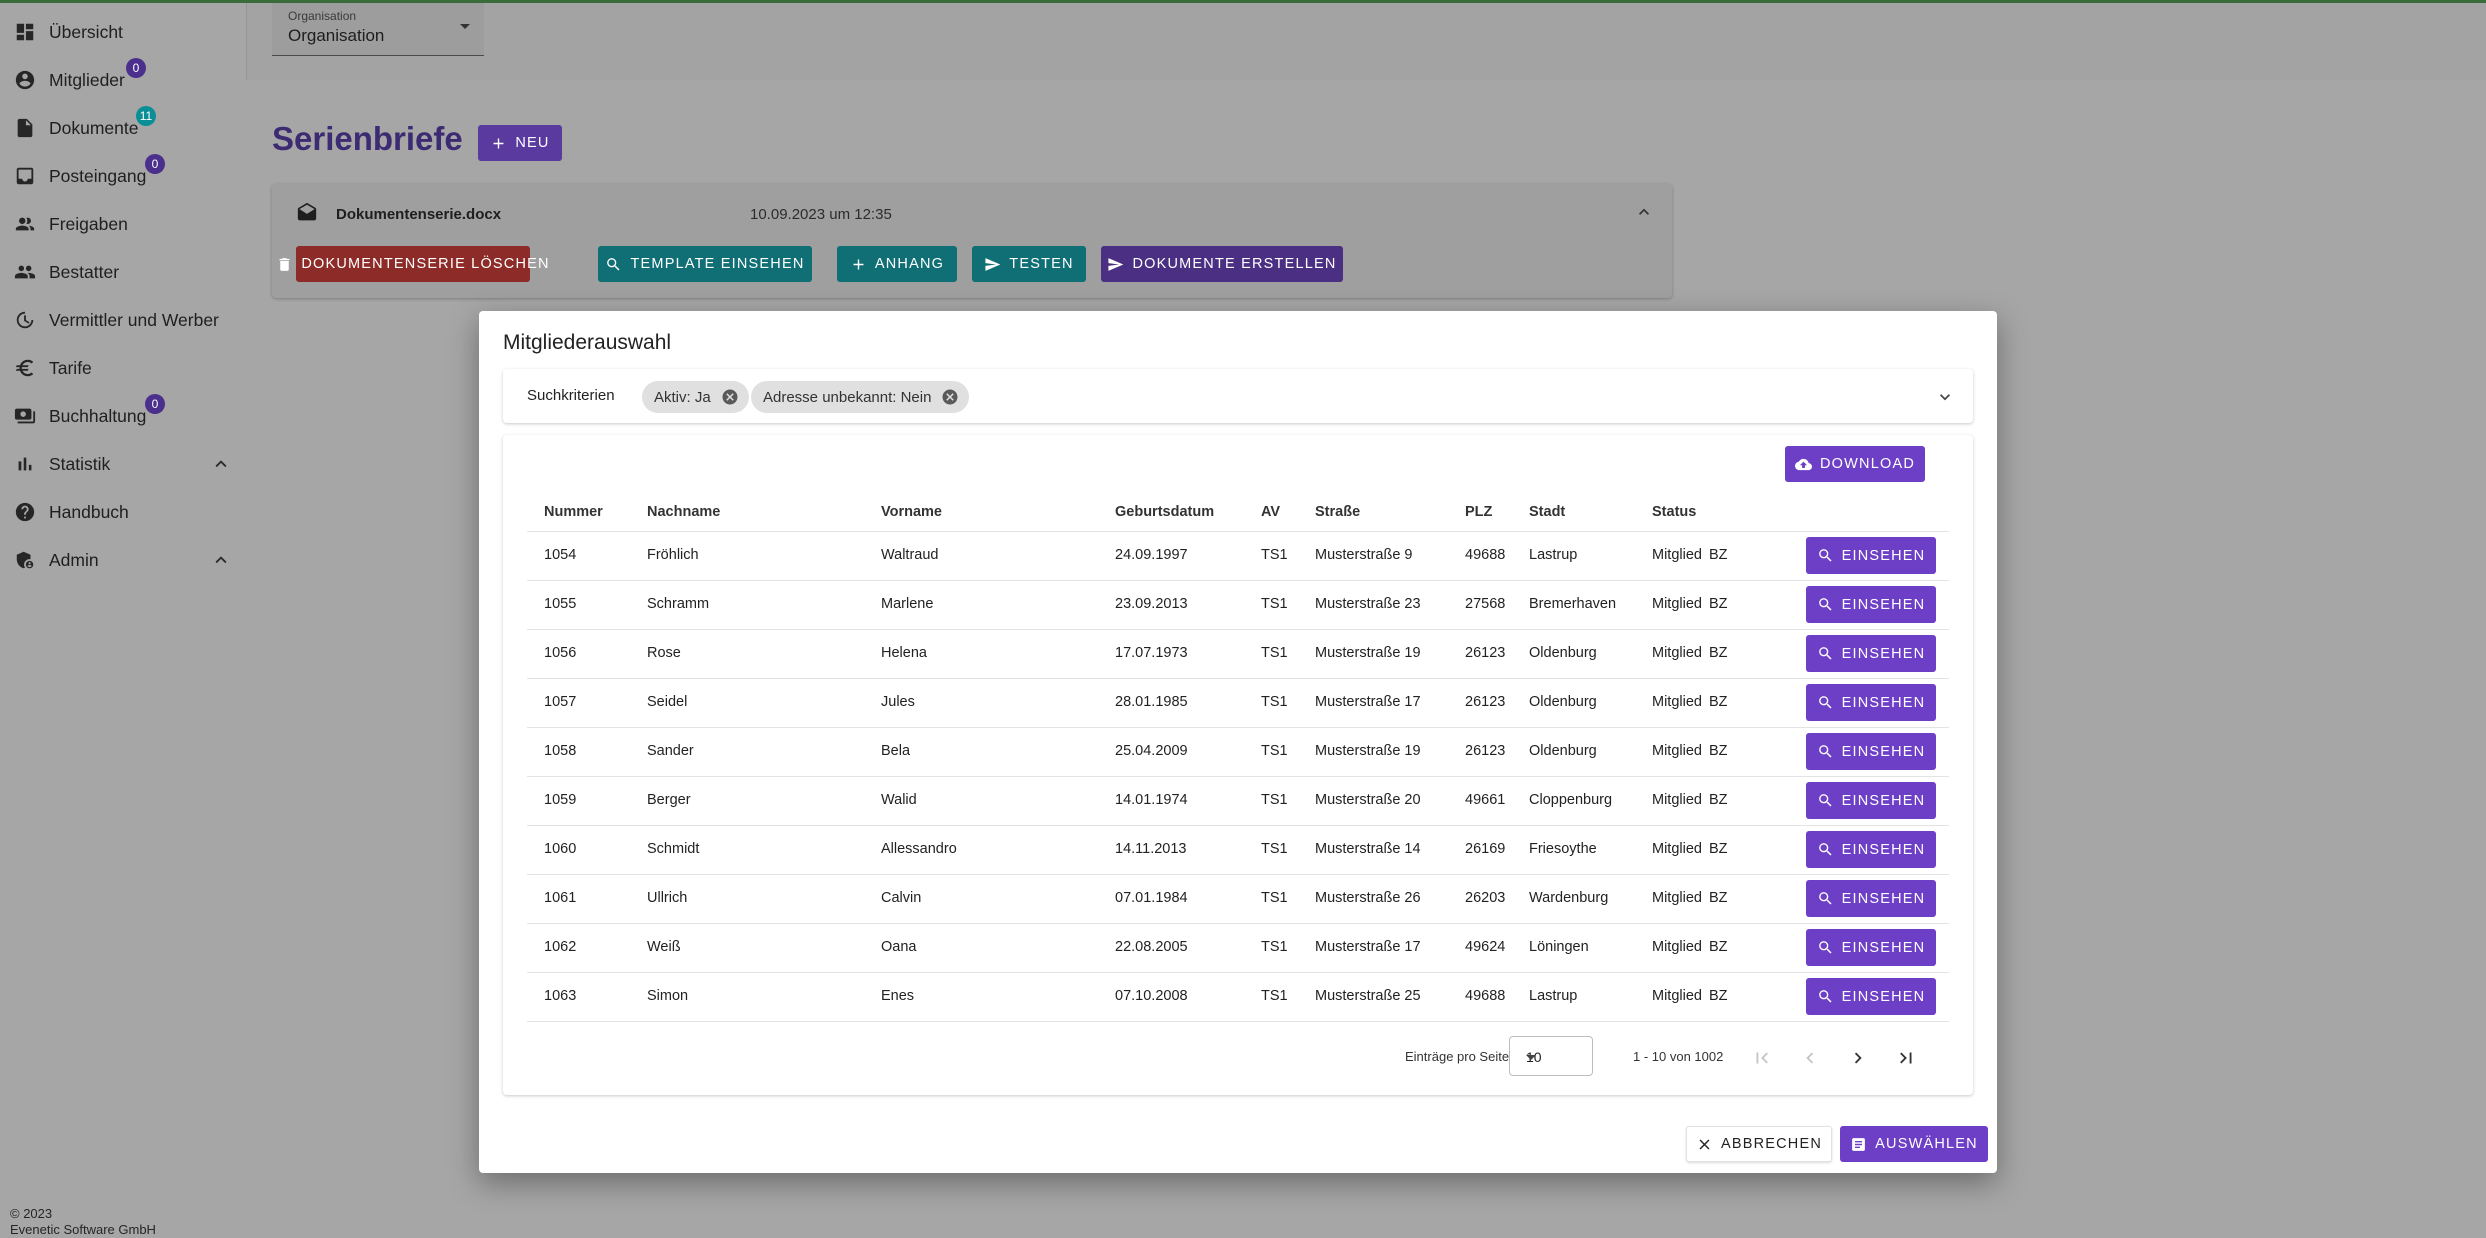 The height and width of the screenshot is (1238, 2486). I want to click on sidebar-item-label: Tarife, so click(70, 367).